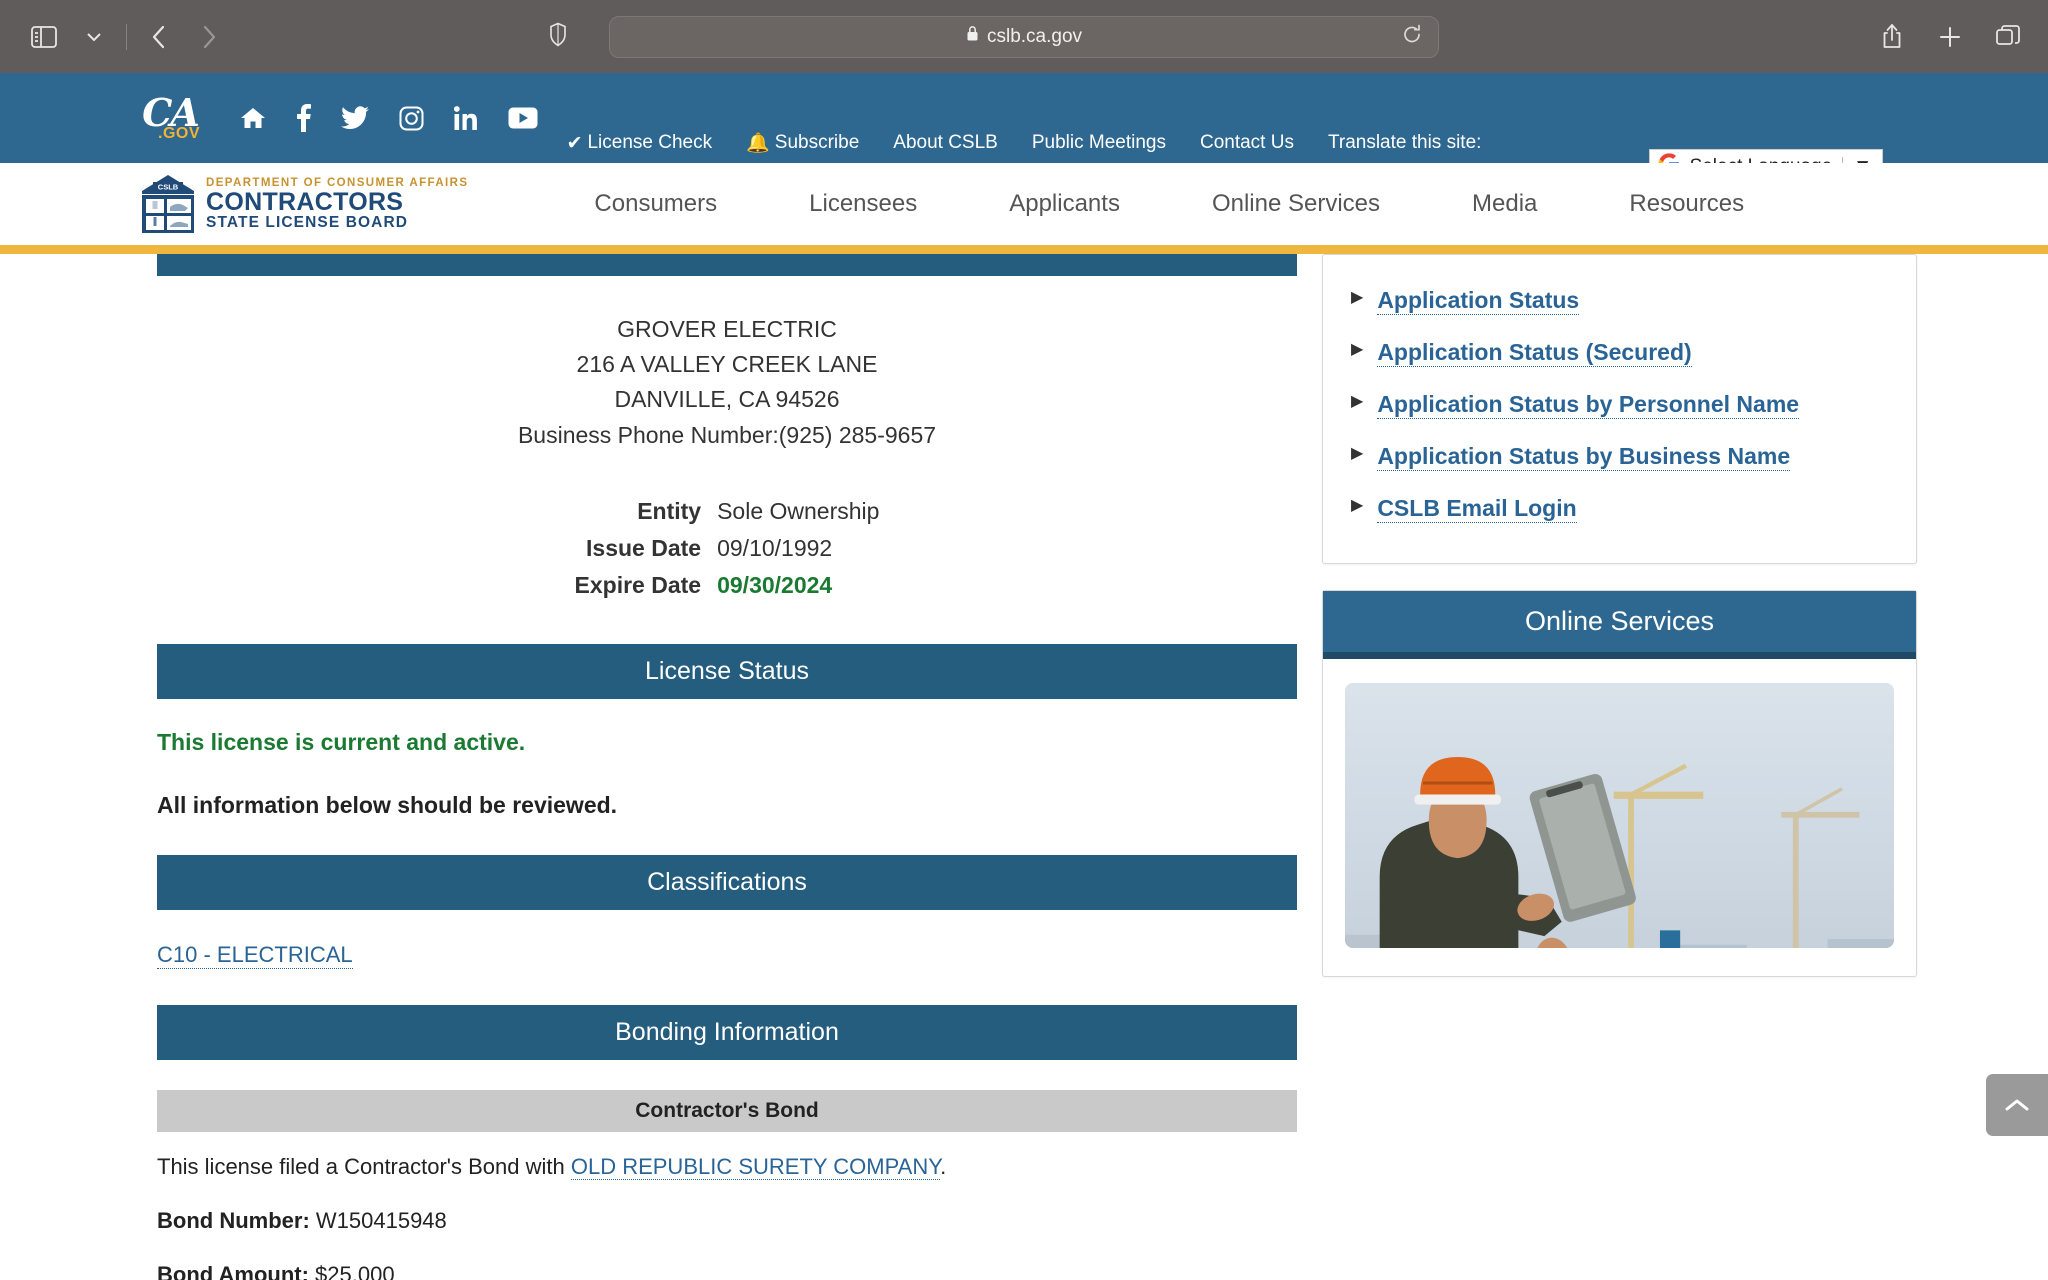 This screenshot has width=2048, height=1280. What do you see at coordinates (655, 204) in the screenshot?
I see `nav-consumers: Consumers` at bounding box center [655, 204].